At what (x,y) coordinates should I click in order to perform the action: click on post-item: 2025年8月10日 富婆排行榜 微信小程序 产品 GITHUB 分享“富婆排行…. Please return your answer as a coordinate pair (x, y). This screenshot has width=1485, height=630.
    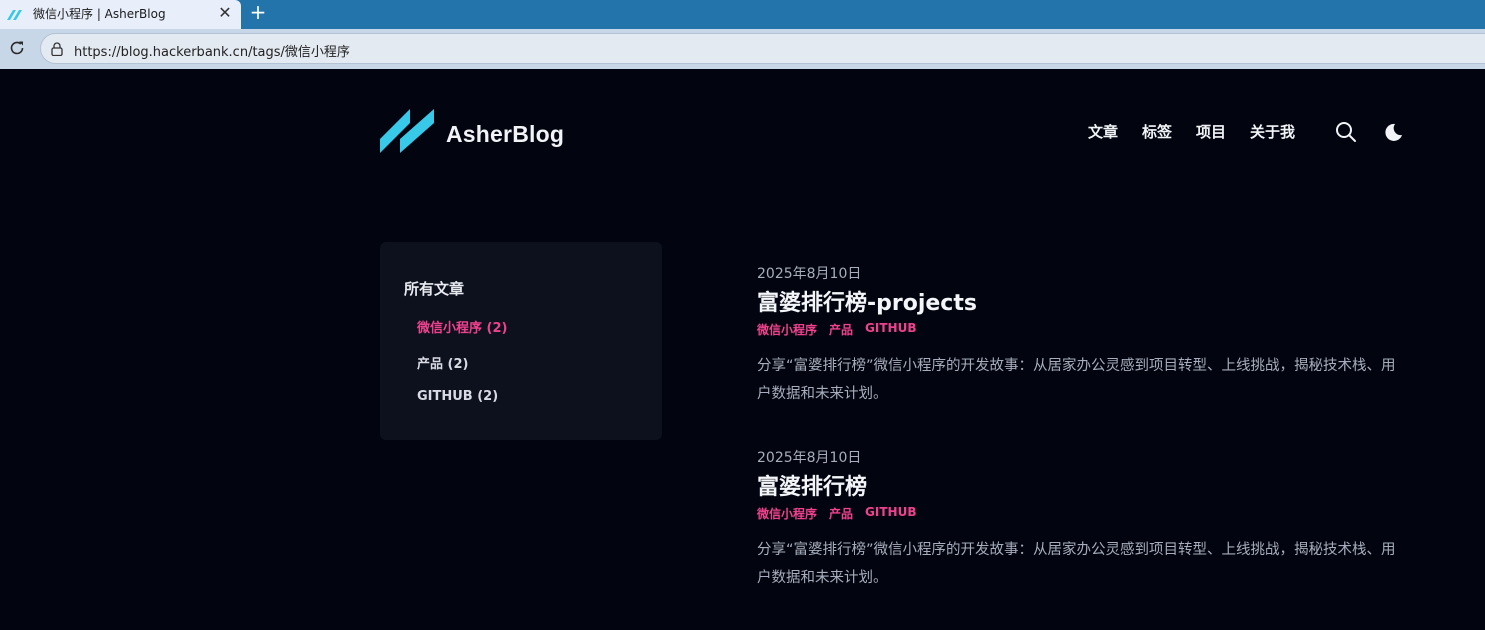
    Looking at the image, I should click on (1082, 519).